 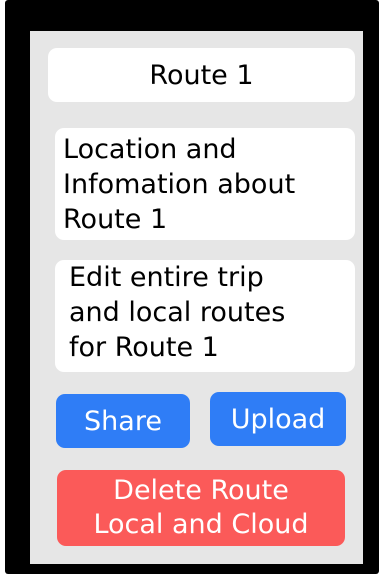 I want to click on route-title-card: Route 1, so click(x=201, y=75).